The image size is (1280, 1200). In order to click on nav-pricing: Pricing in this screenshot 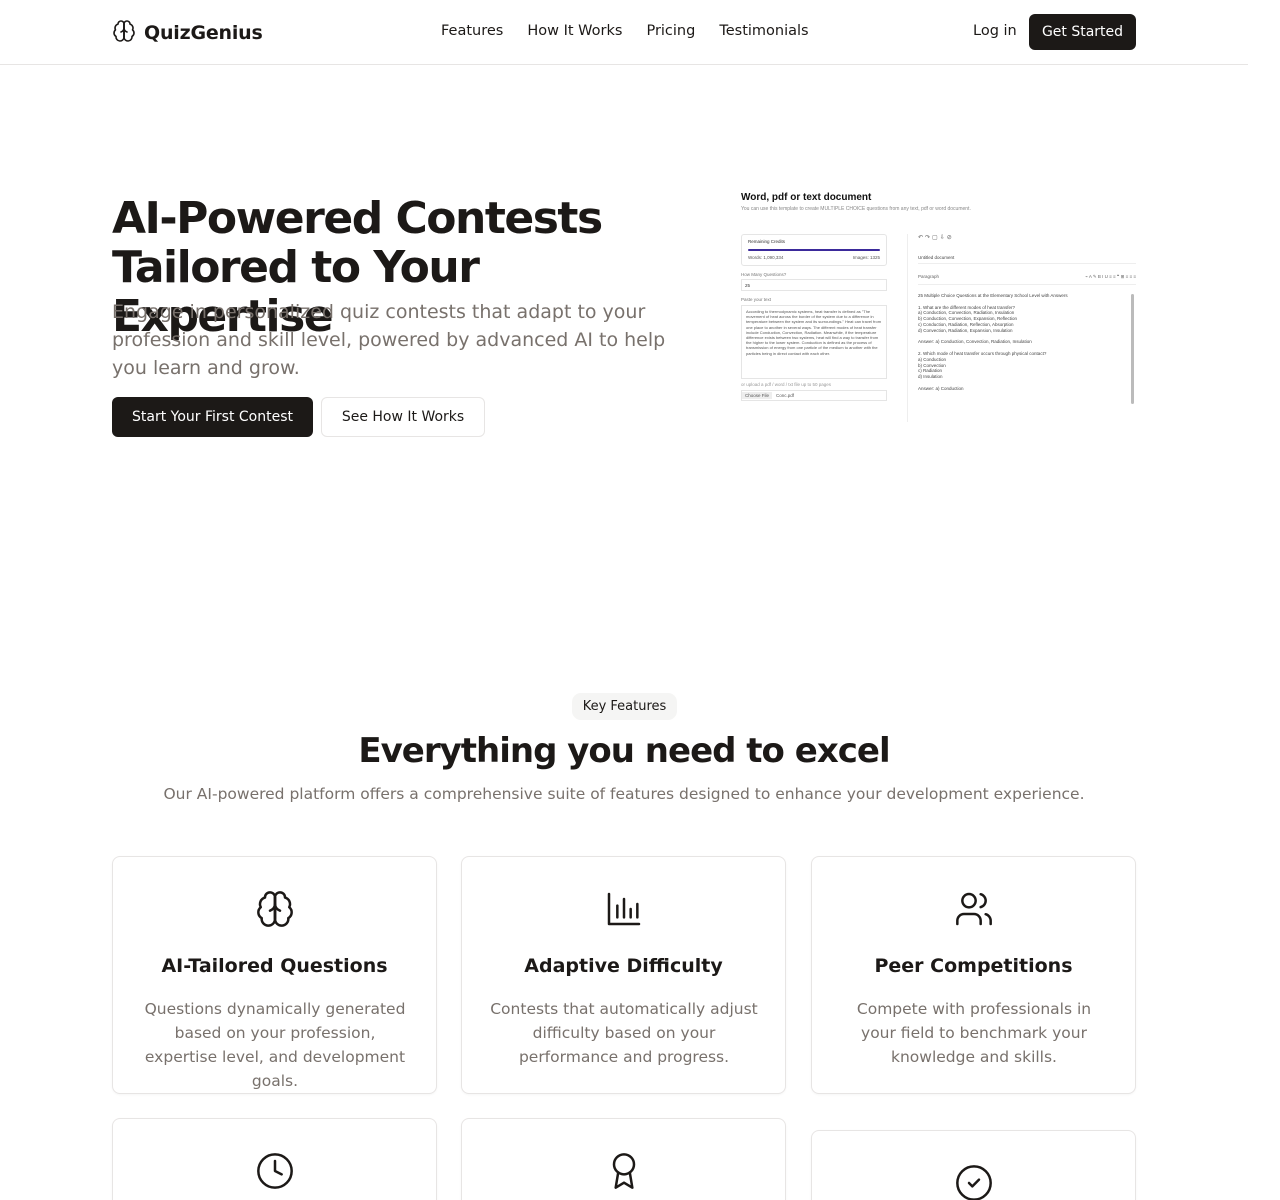, I will do `click(670, 31)`.